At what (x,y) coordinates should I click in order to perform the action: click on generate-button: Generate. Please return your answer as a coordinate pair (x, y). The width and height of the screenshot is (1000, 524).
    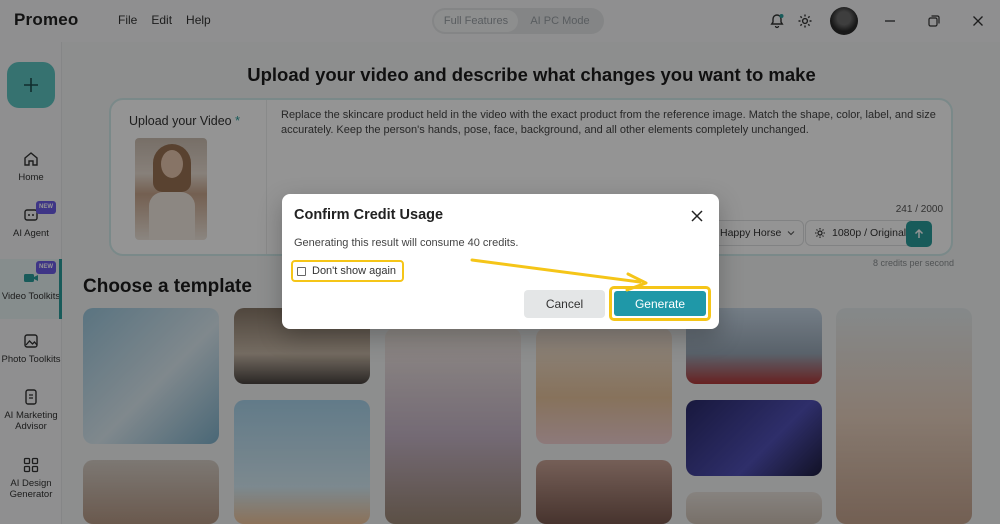
    Looking at the image, I should click on (660, 303).